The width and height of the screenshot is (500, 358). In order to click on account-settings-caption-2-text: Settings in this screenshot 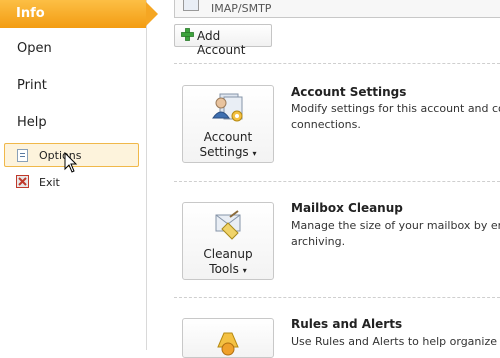, I will do `click(224, 152)`.